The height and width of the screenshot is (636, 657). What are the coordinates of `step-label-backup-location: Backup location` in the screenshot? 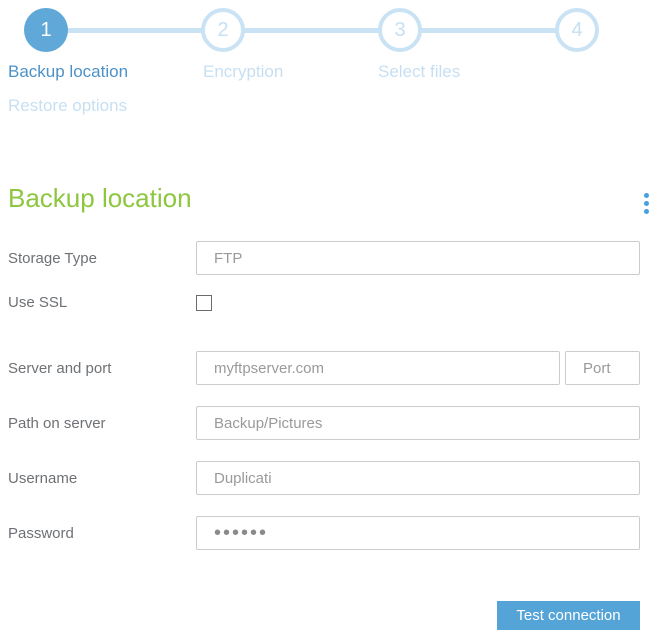 It's located at (68, 71).